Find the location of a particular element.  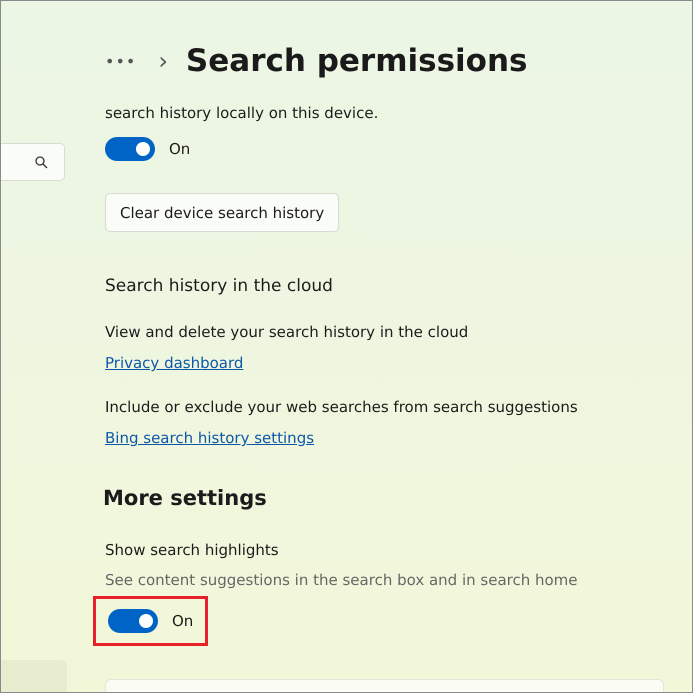

setting-title: Show search highlights is located at coordinates (192, 550).